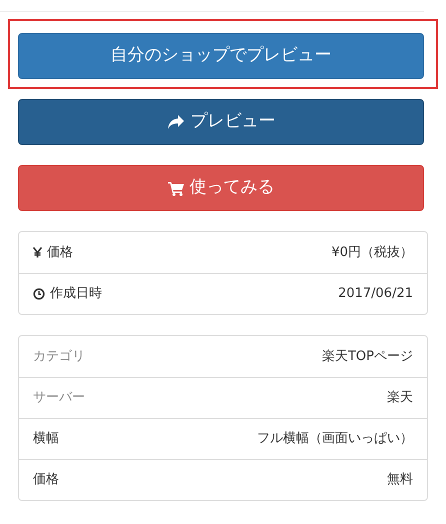  Describe the element at coordinates (221, 56) in the screenshot. I see `action-button: 自分のショップでプレビュー` at that location.